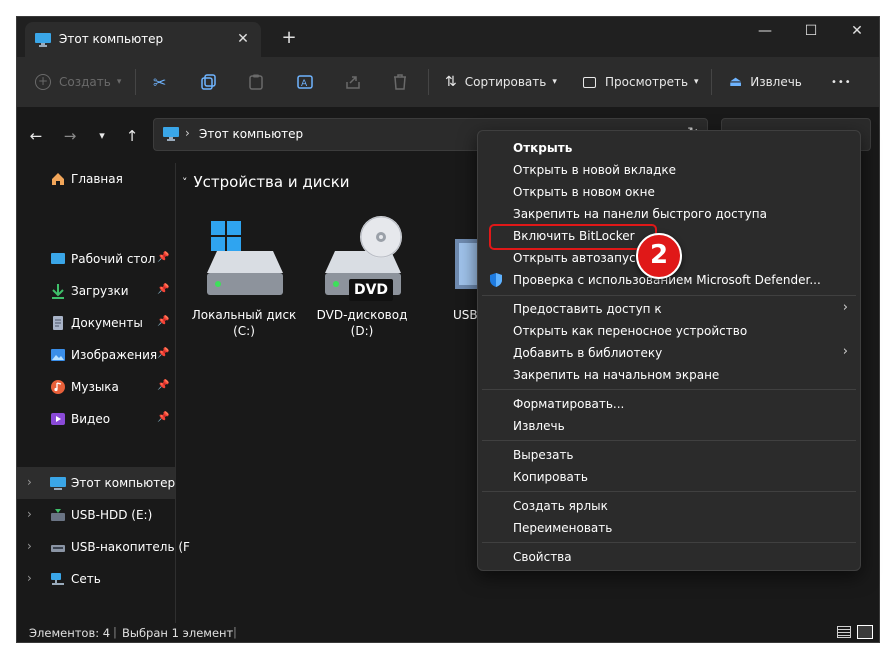 This screenshot has width=896, height=659. I want to click on create-button: + Создать ▾, so click(78, 82).